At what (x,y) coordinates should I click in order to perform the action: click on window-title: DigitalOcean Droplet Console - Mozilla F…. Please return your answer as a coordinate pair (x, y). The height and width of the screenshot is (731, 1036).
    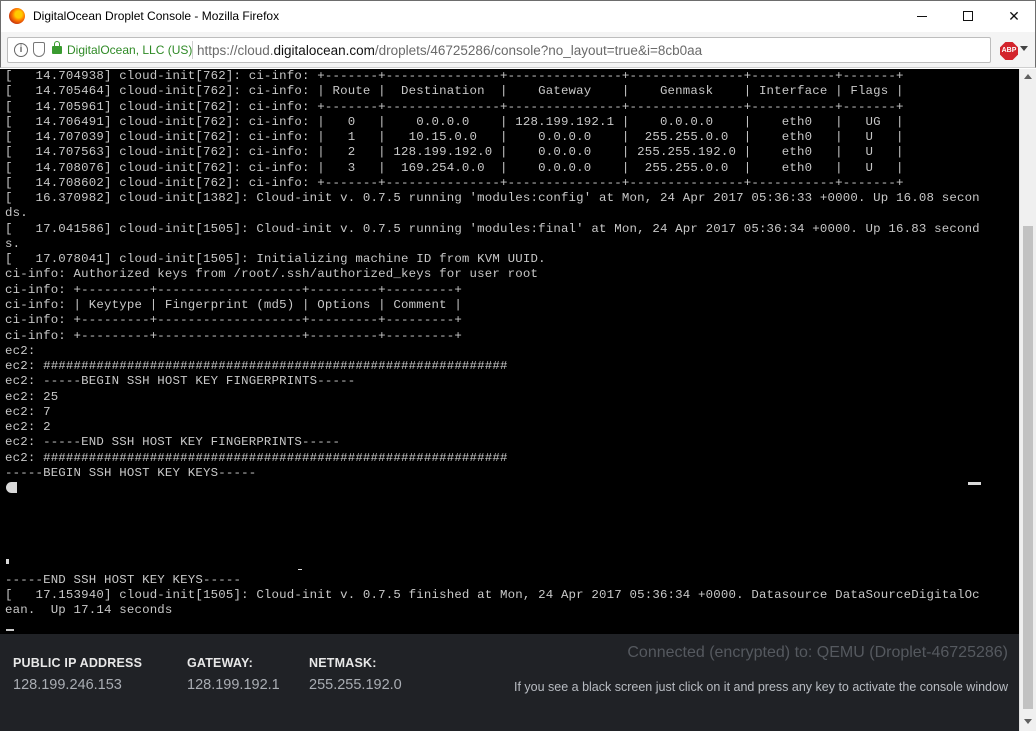
    Looking at the image, I should click on (156, 16).